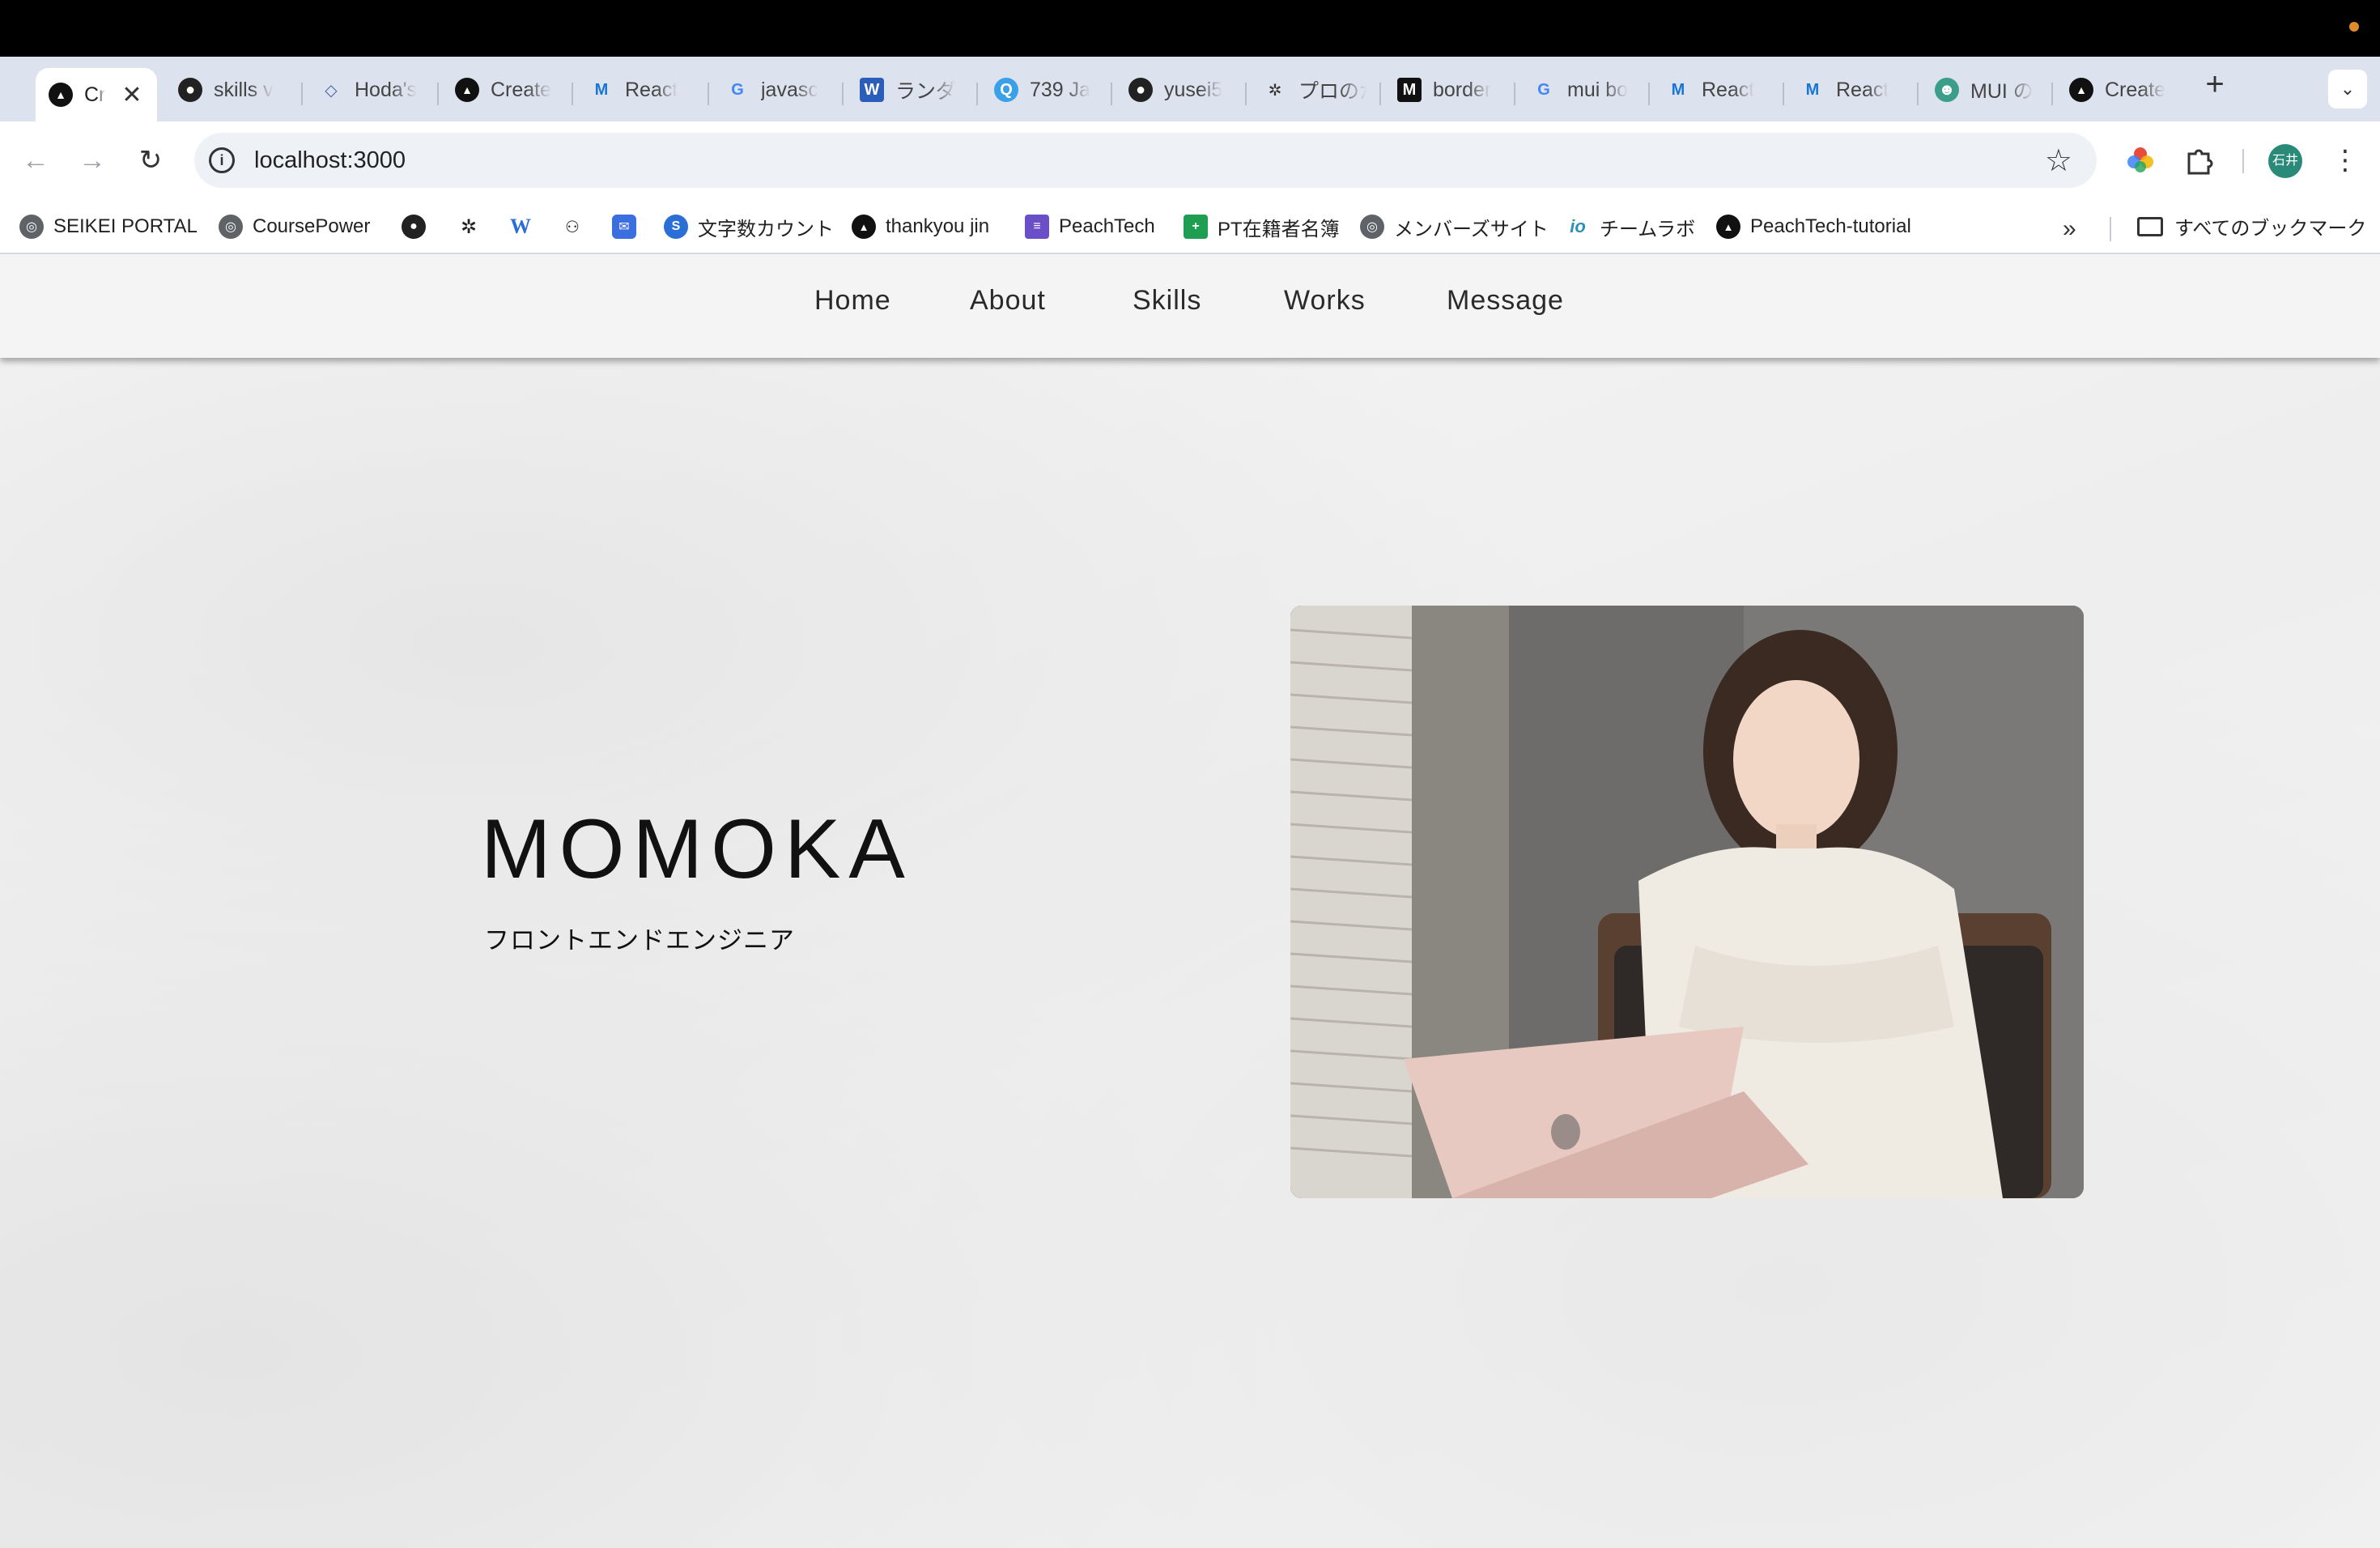 Image resolution: width=2380 pixels, height=1548 pixels. What do you see at coordinates (1145, 160) in the screenshot?
I see `address-bar: i localhost:3000 ☆` at bounding box center [1145, 160].